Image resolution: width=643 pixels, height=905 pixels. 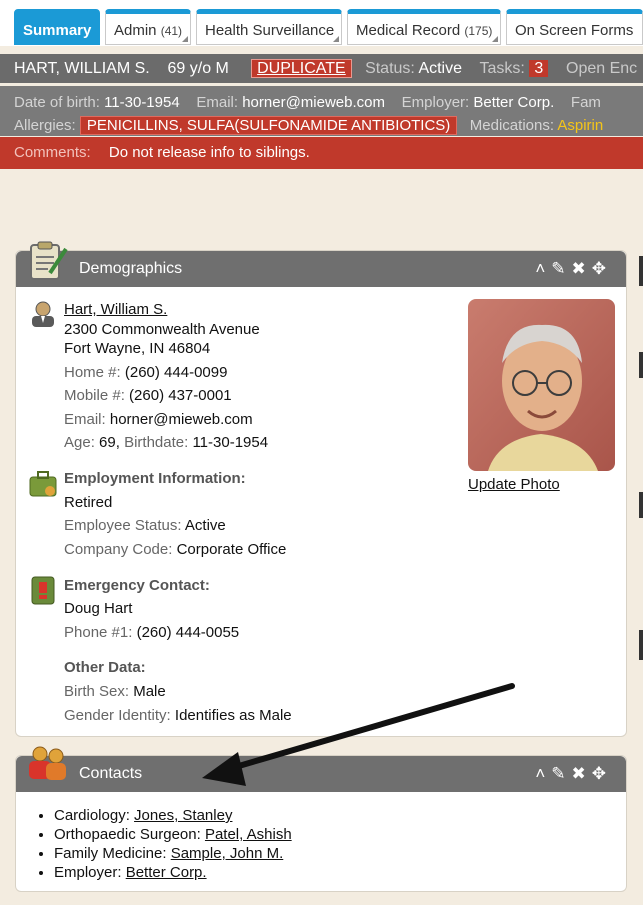 What do you see at coordinates (358, 734) in the screenshot?
I see `annotation-arrow-icon` at bounding box center [358, 734].